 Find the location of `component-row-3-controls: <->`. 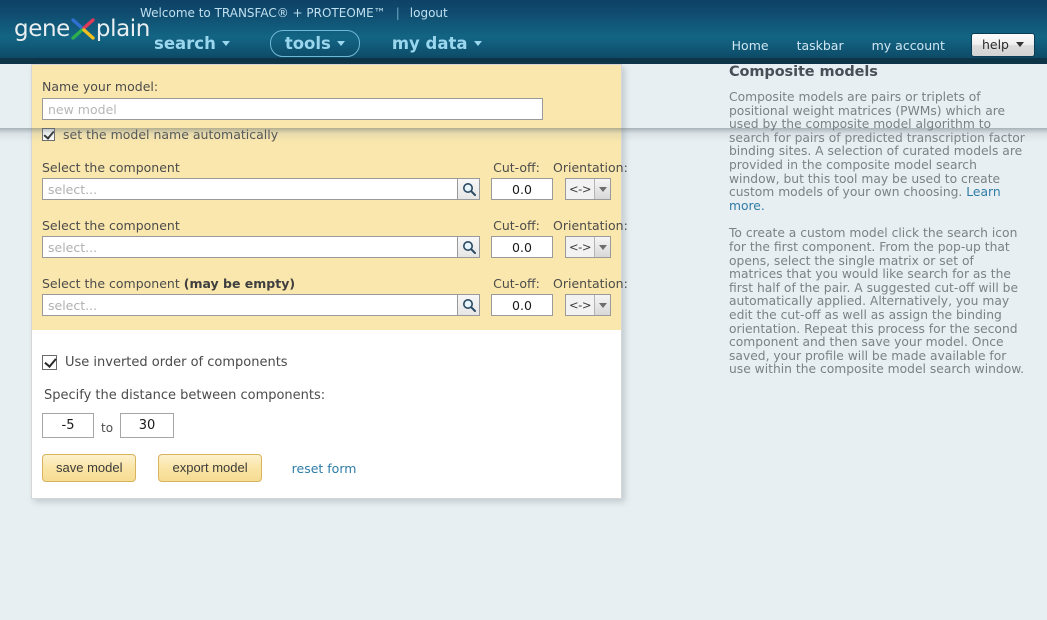

component-row-3-controls: <-> is located at coordinates (326, 305).